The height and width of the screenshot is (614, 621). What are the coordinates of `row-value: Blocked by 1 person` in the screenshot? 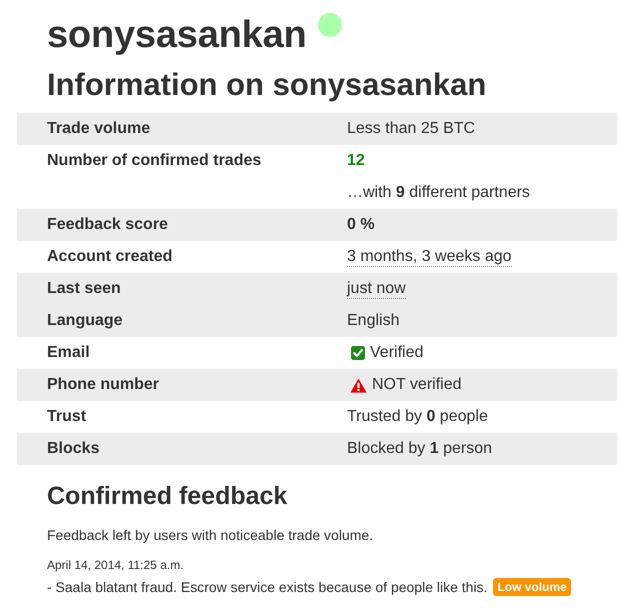 It's located at (419, 449).